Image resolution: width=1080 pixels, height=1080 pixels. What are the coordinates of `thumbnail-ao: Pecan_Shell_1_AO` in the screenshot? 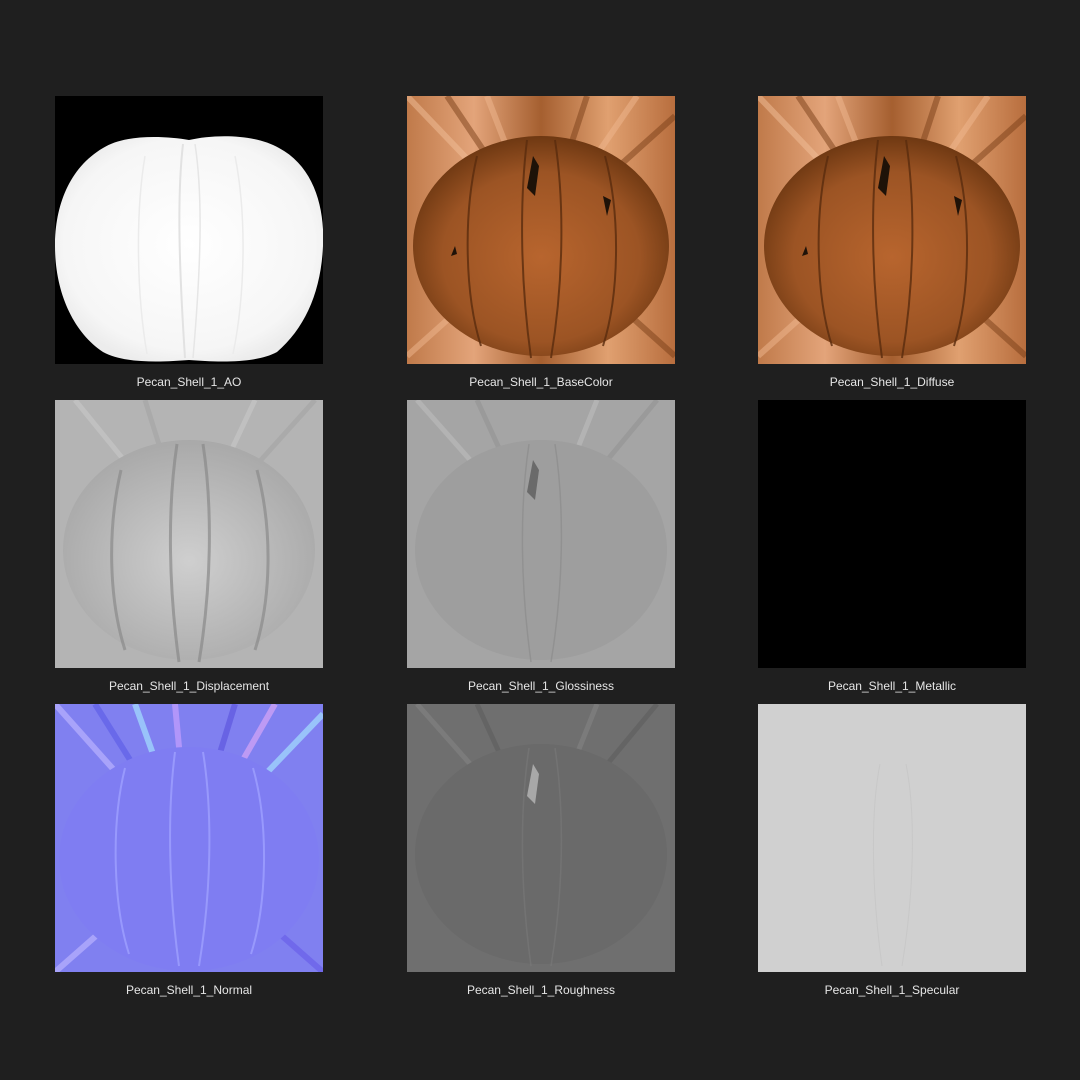 It's located at (189, 246).